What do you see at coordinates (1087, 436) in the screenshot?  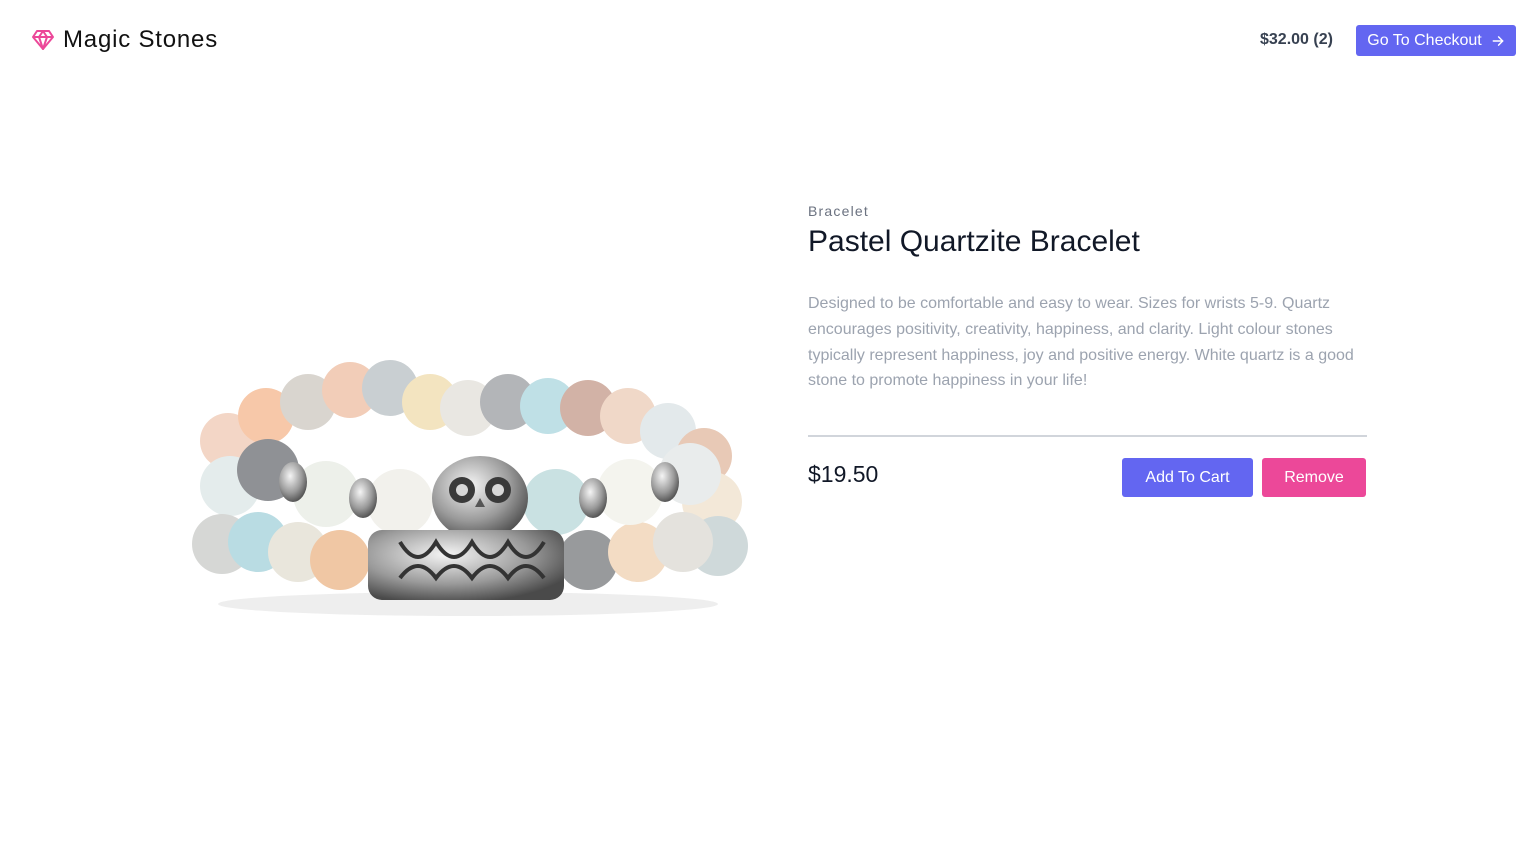 I see `divider` at bounding box center [1087, 436].